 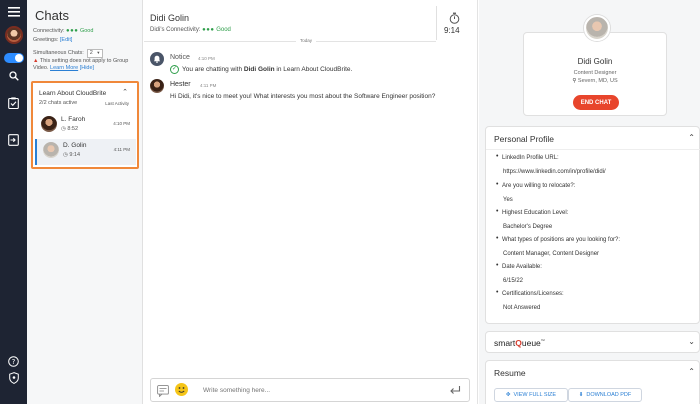 I want to click on greetings-edit-link: [Edit], so click(x=66, y=40).